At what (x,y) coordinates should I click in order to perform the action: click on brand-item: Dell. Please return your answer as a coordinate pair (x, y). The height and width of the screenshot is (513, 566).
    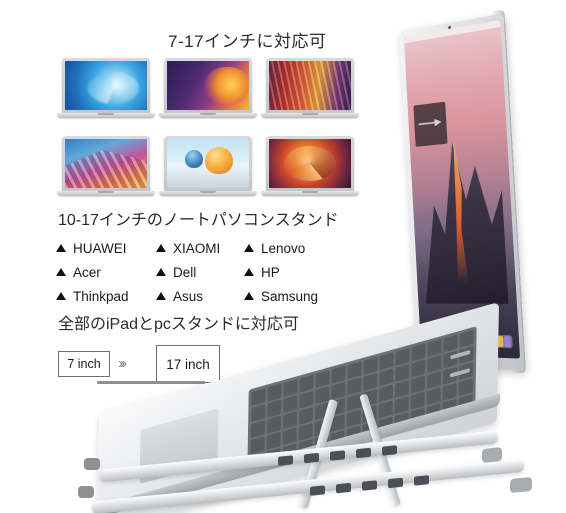
    Looking at the image, I should click on (200, 272).